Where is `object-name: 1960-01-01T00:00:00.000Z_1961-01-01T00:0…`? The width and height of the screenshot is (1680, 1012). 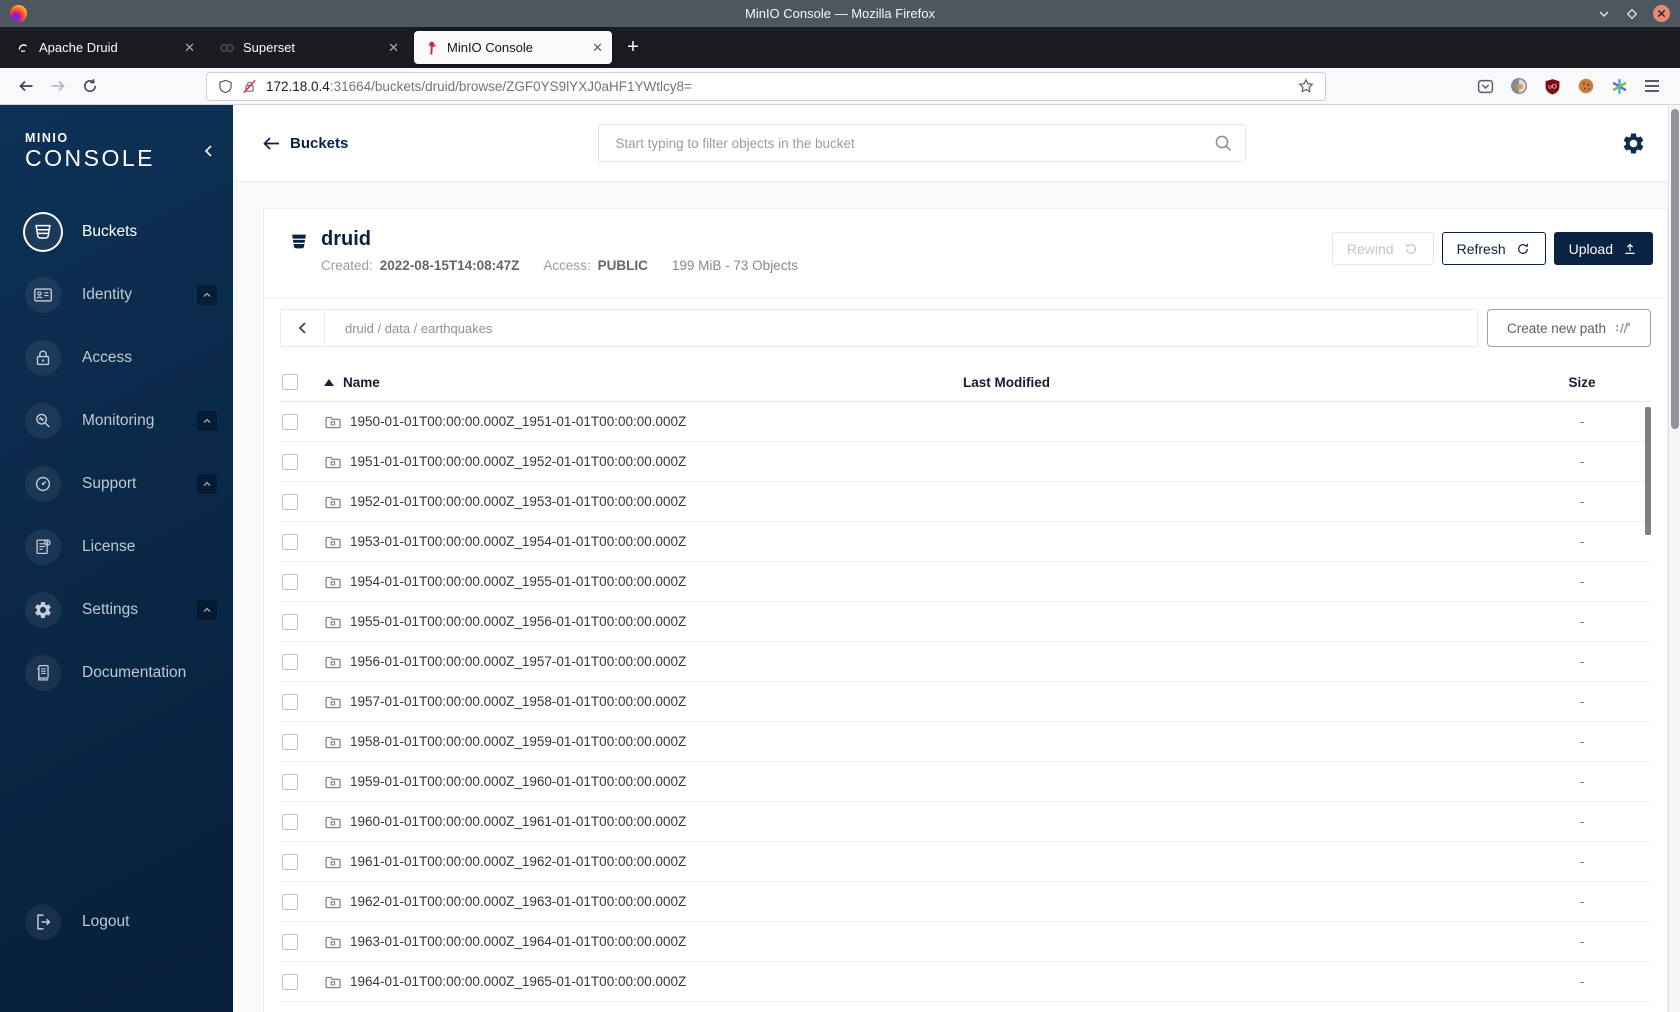 object-name: 1960-01-01T00:00:00.000Z_1961-01-01T00:0… is located at coordinates (518, 821).